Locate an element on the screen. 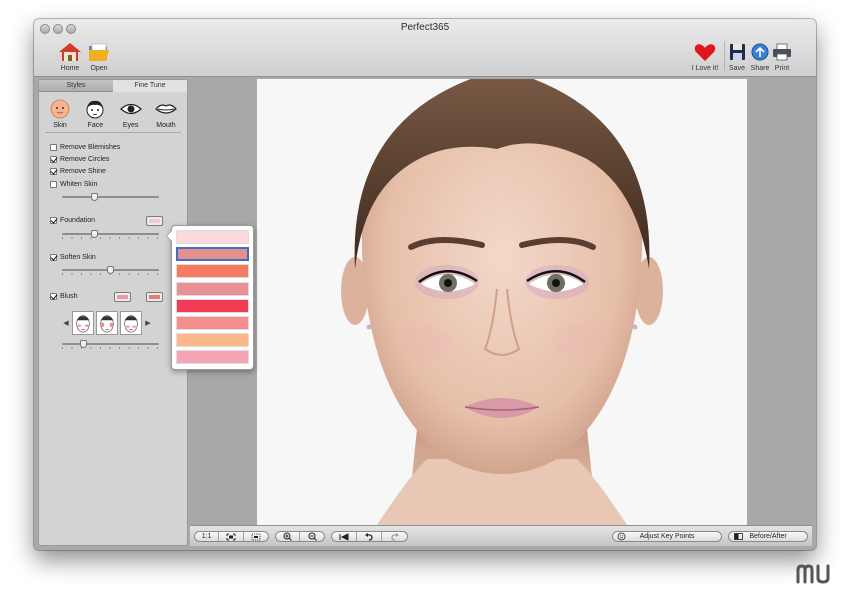  zoom-mode-group: 1:1 is located at coordinates (231, 536).